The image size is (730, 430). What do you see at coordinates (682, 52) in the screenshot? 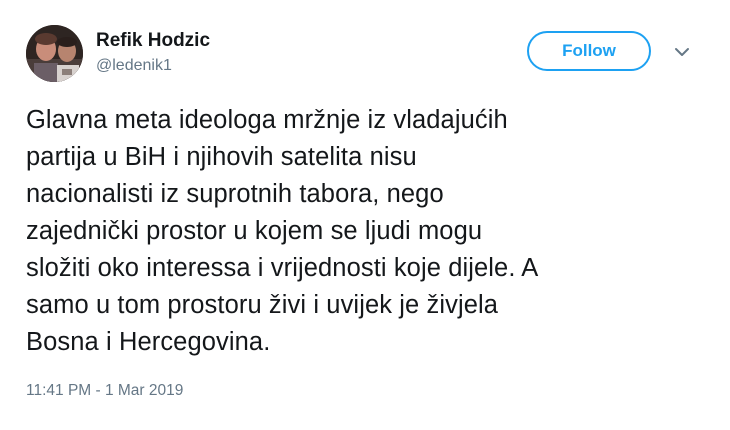
I see `chevron-down-icon` at bounding box center [682, 52].